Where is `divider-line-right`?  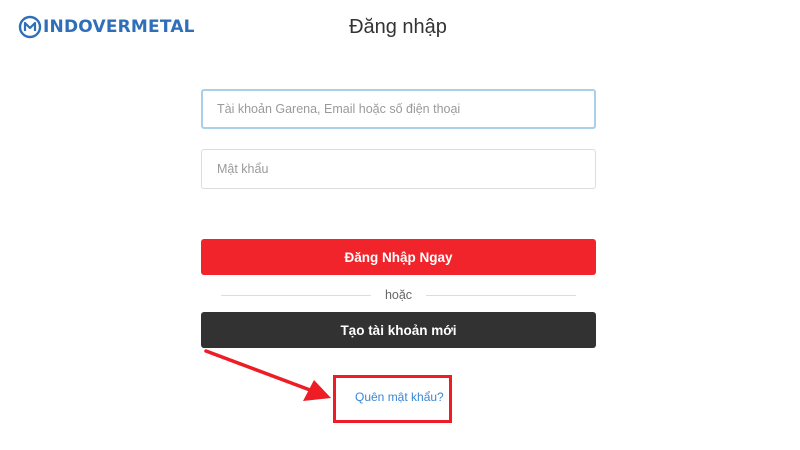 divider-line-right is located at coordinates (501, 295).